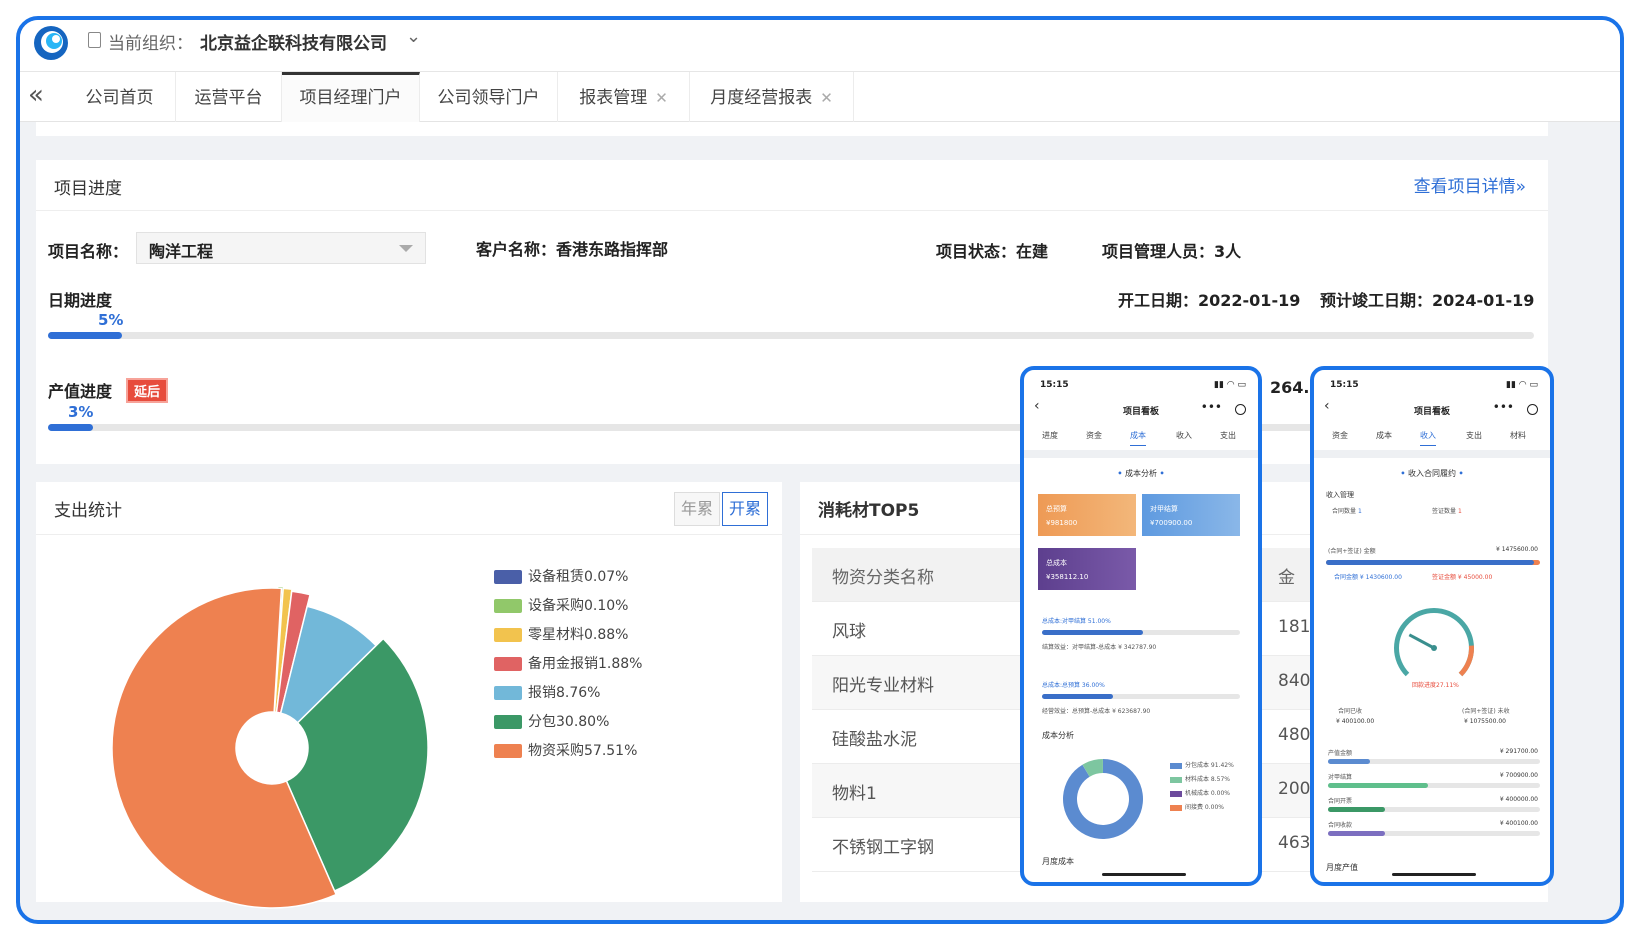 The image size is (1640, 940). I want to click on divider, so click(792, 210).